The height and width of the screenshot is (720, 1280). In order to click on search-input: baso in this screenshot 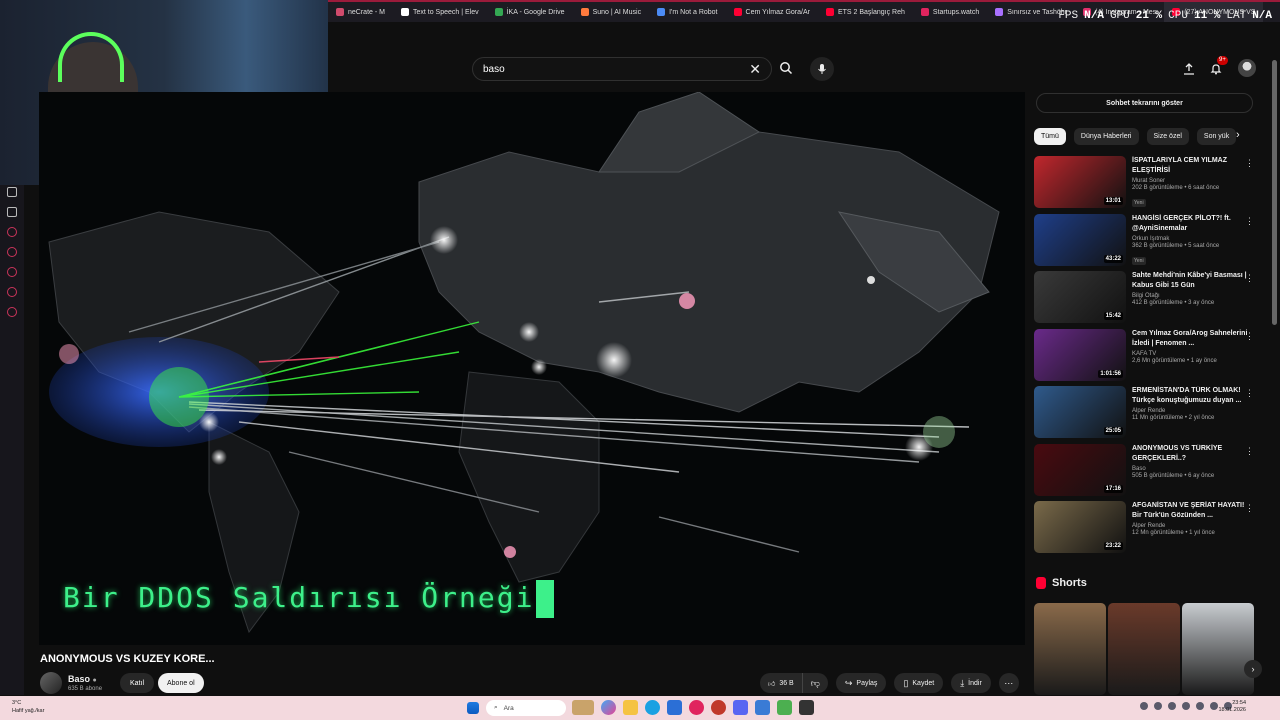, I will do `click(616, 69)`.